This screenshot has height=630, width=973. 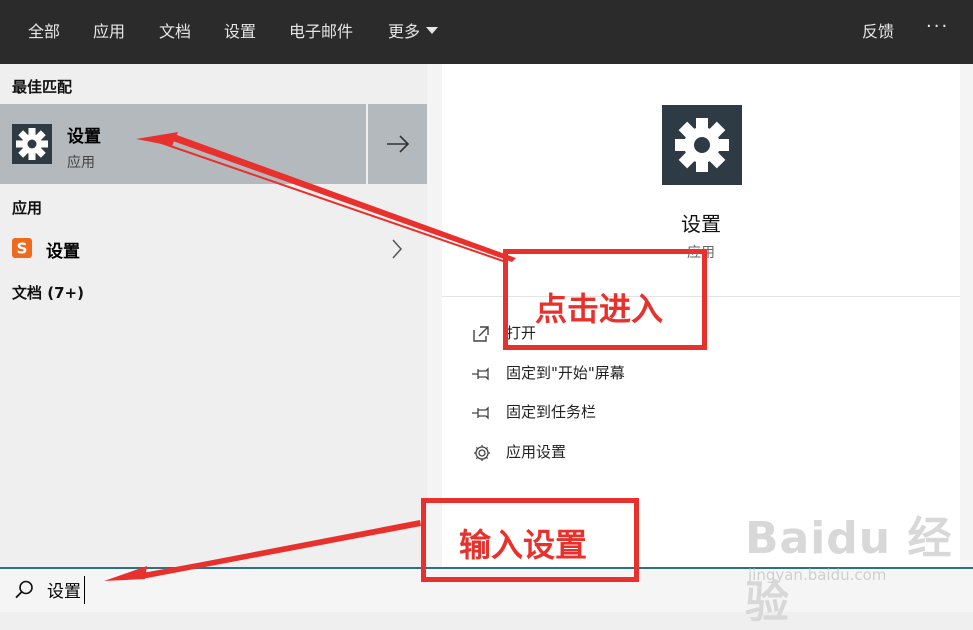 What do you see at coordinates (48, 292) in the screenshot?
I see `documents-header: 文档 (7+)` at bounding box center [48, 292].